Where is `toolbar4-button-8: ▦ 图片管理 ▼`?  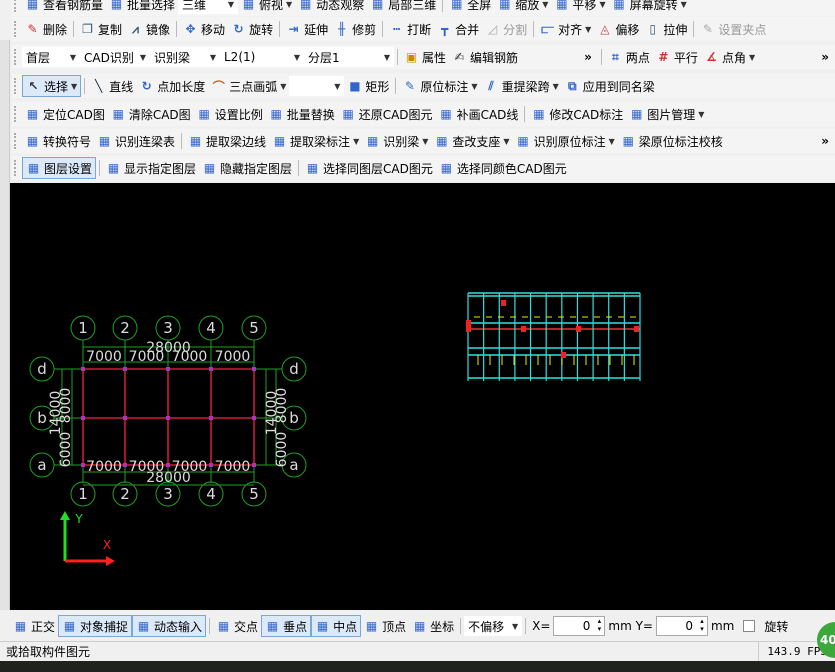 toolbar4-button-8: ▦ 图片管理 ▼ is located at coordinates (666, 114).